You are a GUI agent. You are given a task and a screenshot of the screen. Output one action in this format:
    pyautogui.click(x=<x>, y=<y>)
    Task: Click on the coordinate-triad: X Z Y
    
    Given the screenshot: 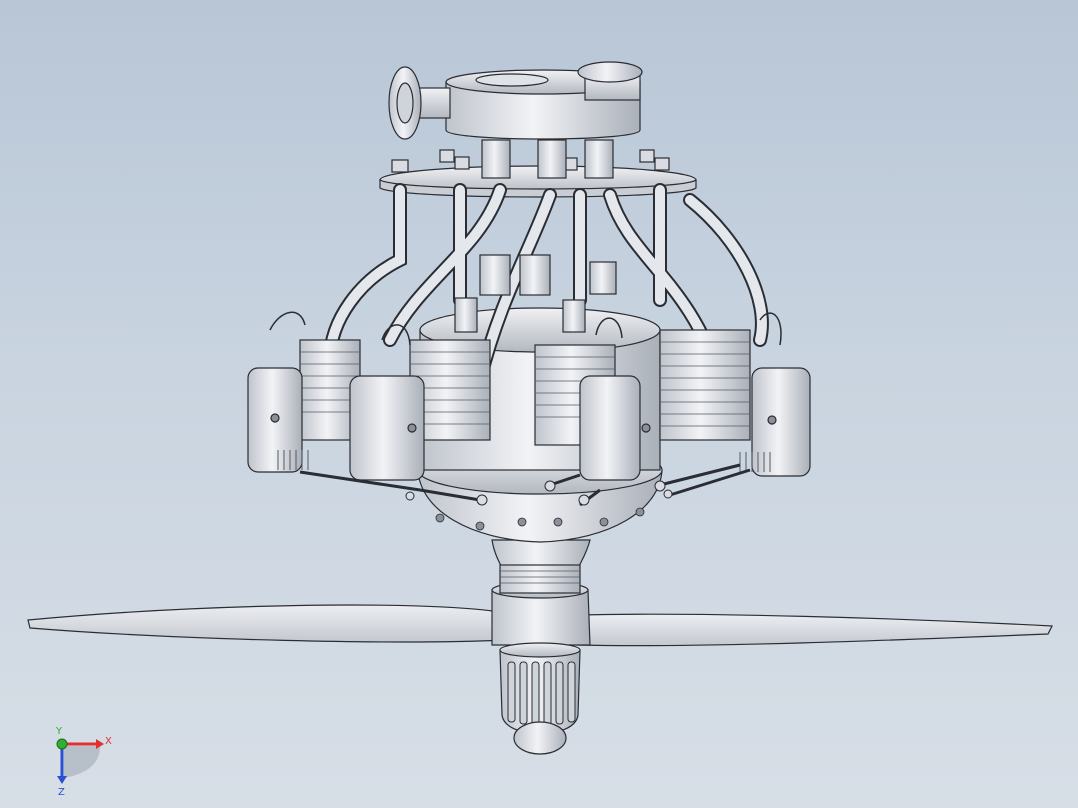 What is the action you would take?
    pyautogui.click(x=83, y=762)
    